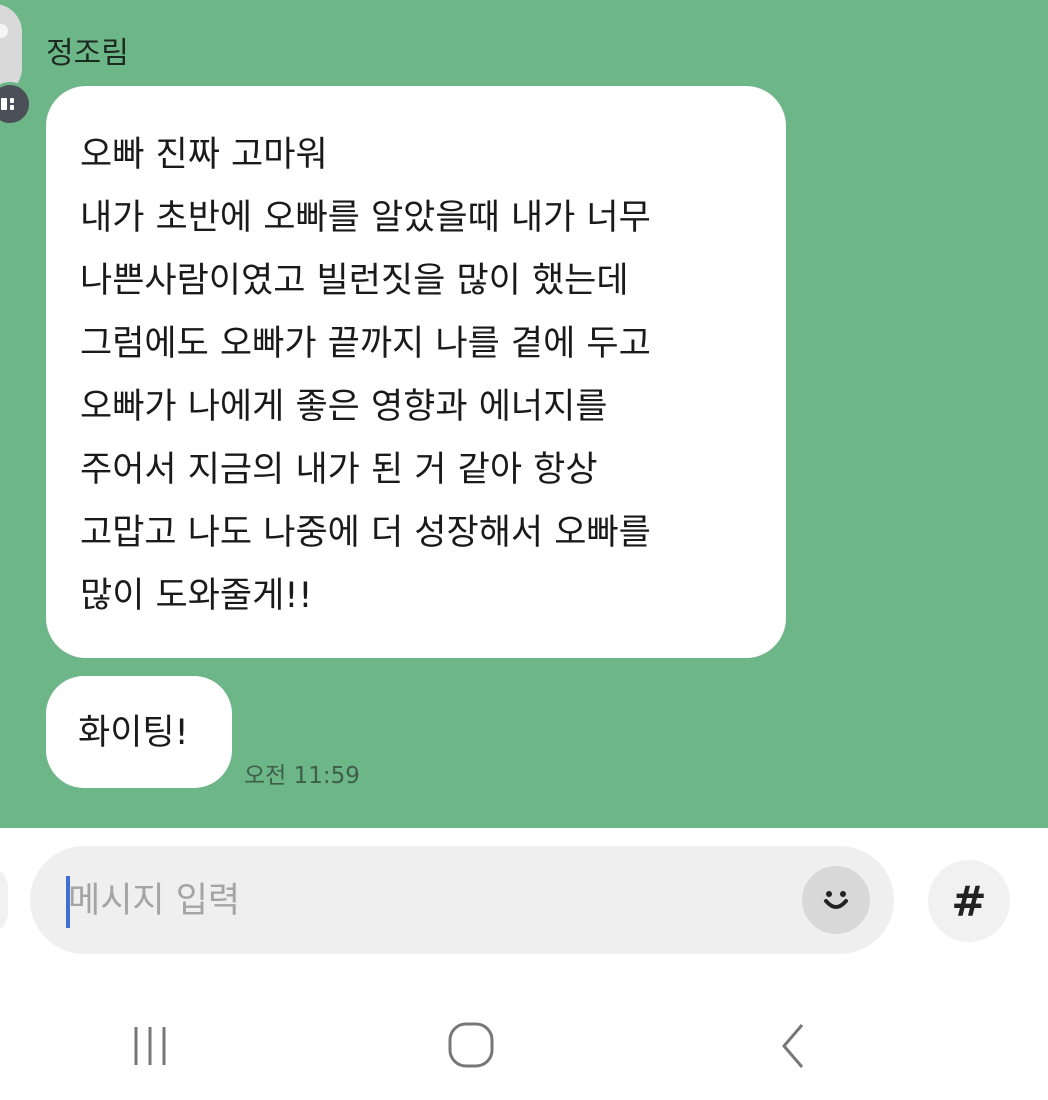 This screenshot has width=1048, height=1100. I want to click on sender-name: 정조림, so click(87, 53).